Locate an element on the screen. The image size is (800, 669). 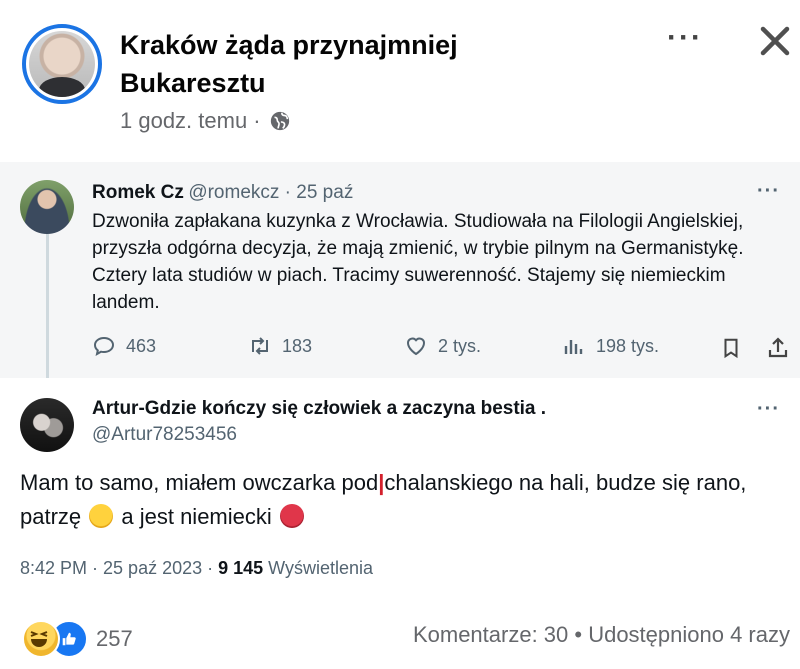
reply-action: 463 is located at coordinates (124, 346).